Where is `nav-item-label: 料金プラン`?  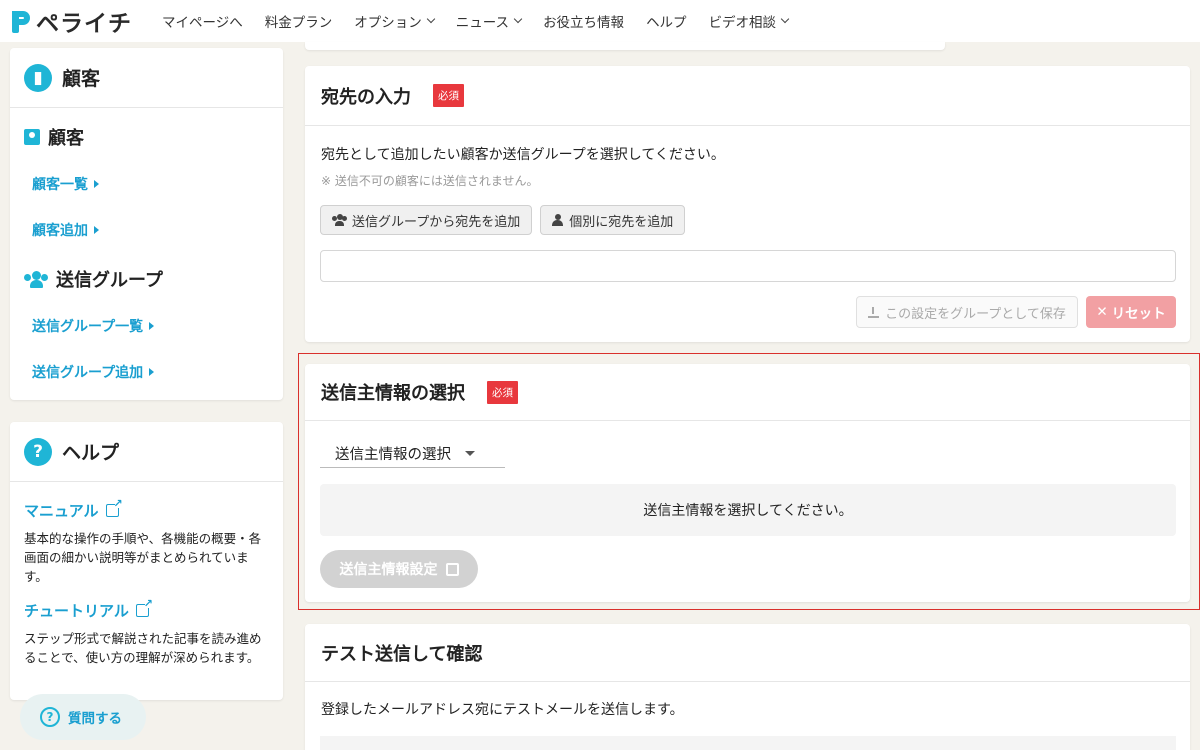 nav-item-label: 料金プラン is located at coordinates (298, 23).